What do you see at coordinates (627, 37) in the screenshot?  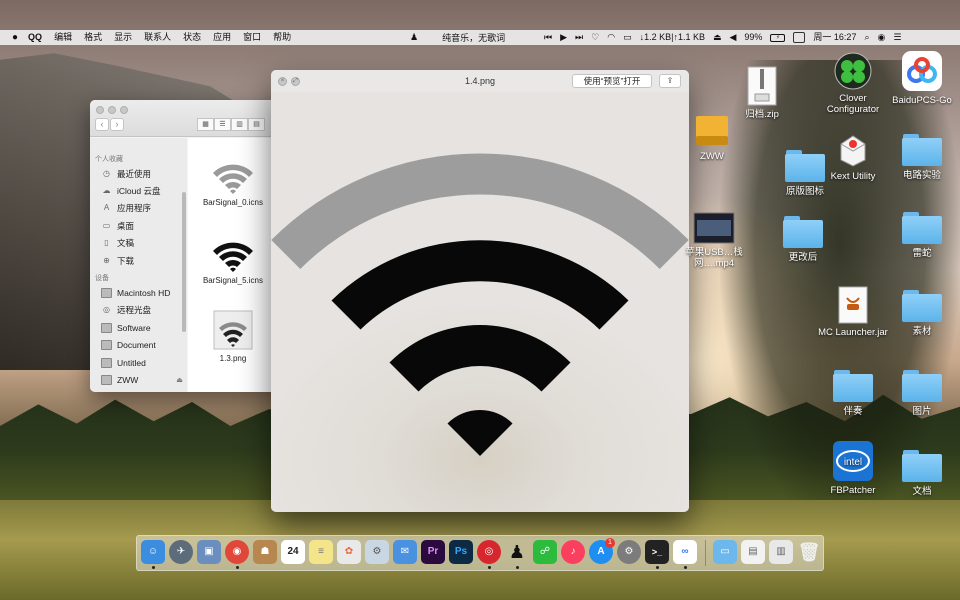 I see `sidecar-icon: ▭` at bounding box center [627, 37].